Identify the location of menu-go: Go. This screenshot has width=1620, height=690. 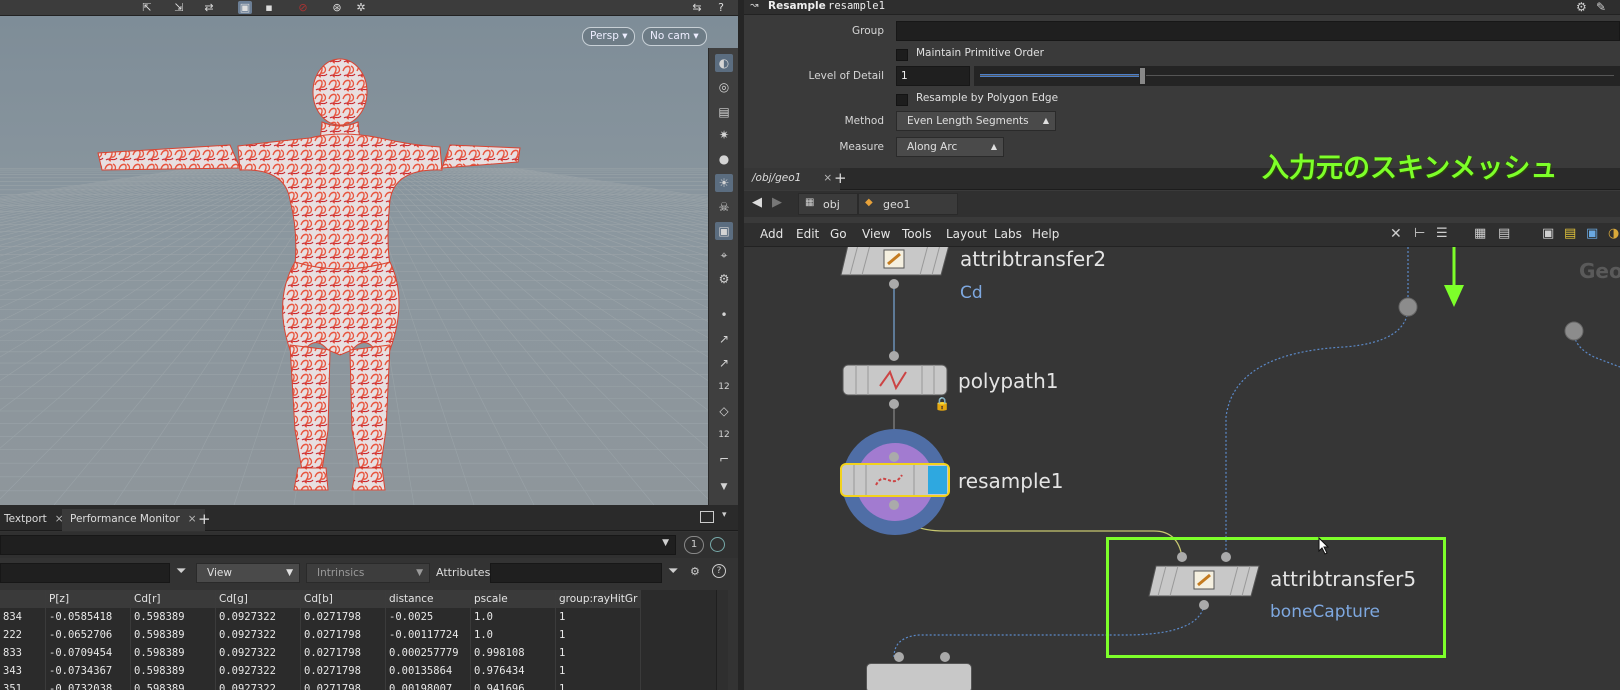
(838, 234).